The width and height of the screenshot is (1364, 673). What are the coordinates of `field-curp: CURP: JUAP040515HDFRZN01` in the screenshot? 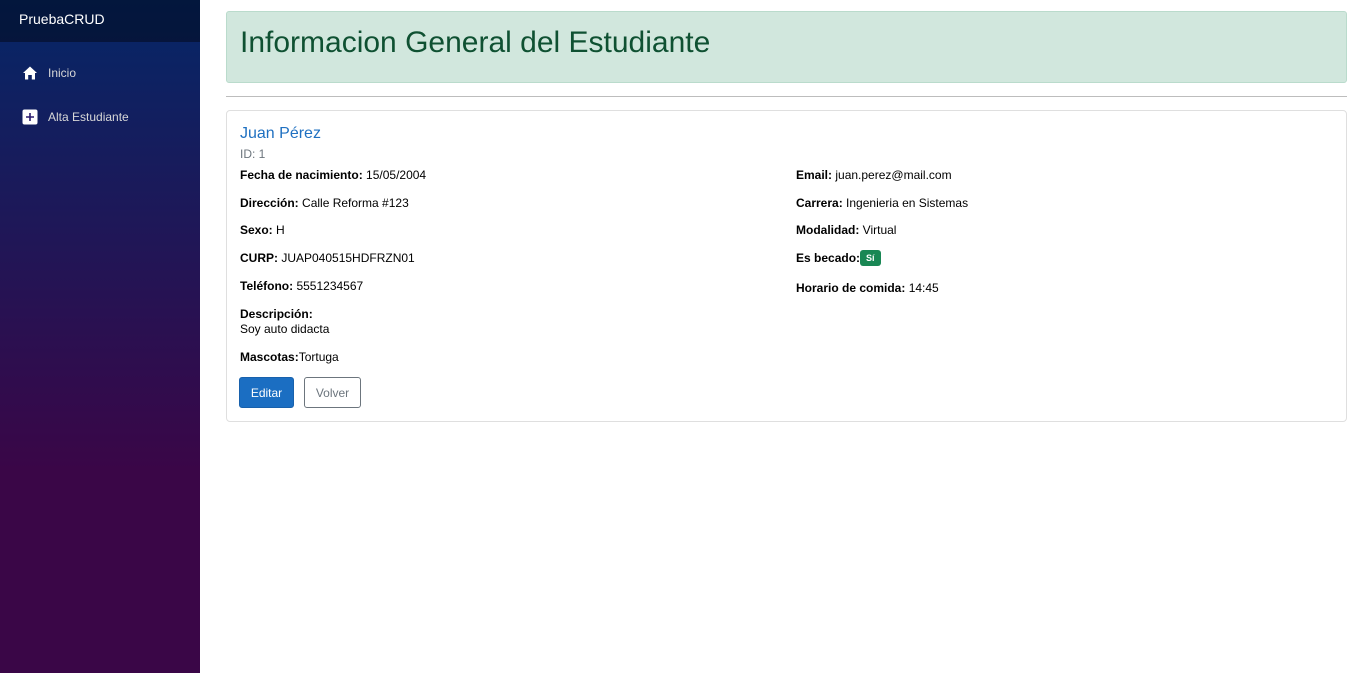 It's located at (327, 258).